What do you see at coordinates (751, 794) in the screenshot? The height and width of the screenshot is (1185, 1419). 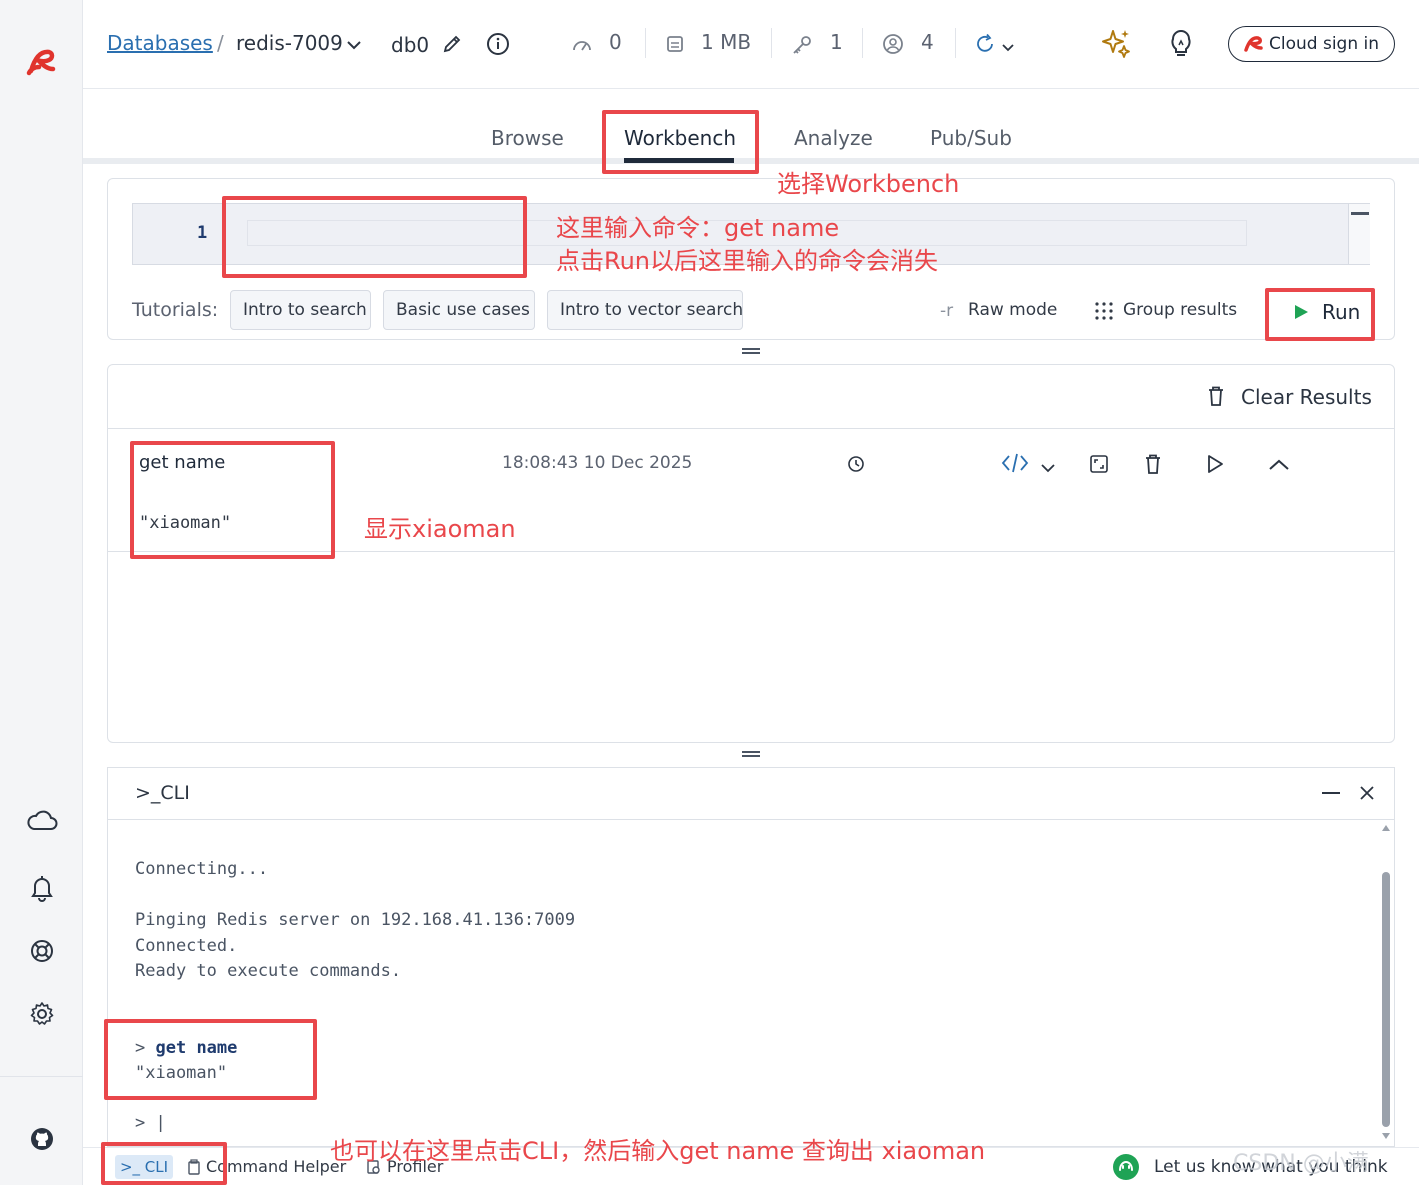 I see `cli-header: >_CLI` at bounding box center [751, 794].